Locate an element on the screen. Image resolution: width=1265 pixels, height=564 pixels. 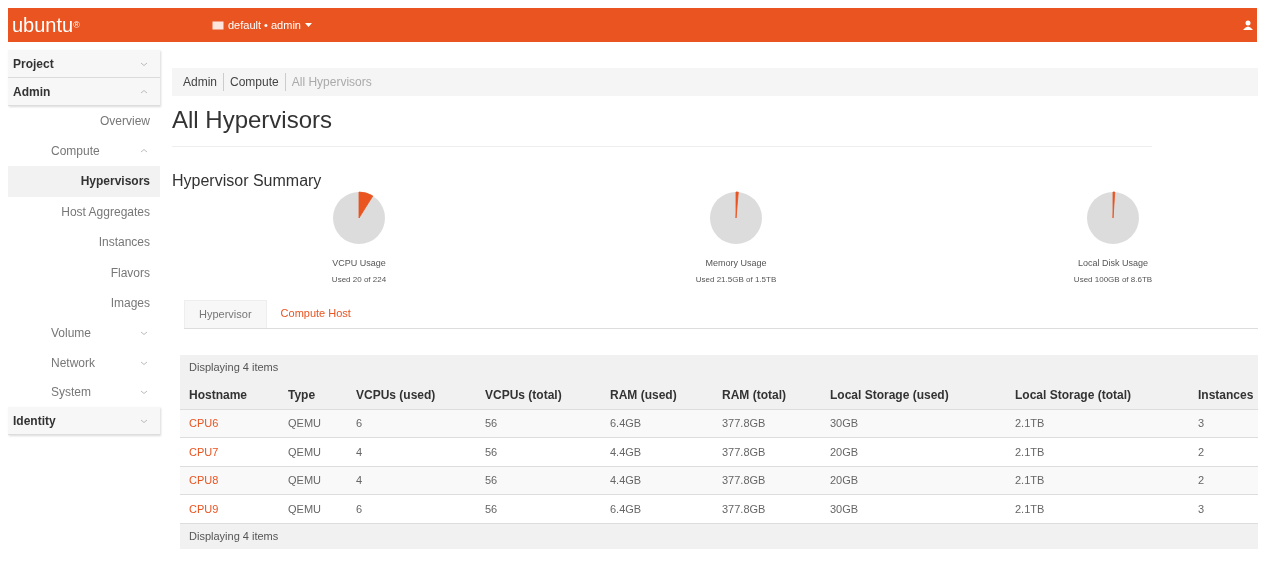
breadcrumb-link: Admin is located at coordinates (200, 82).